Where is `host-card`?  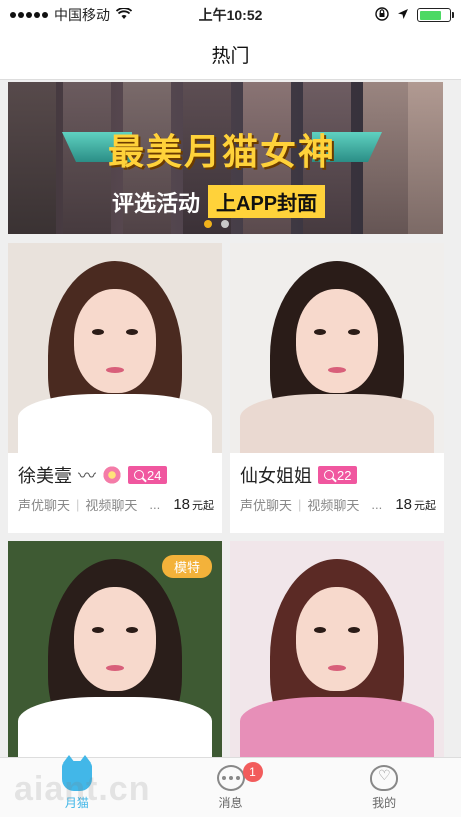 host-card is located at coordinates (337, 649).